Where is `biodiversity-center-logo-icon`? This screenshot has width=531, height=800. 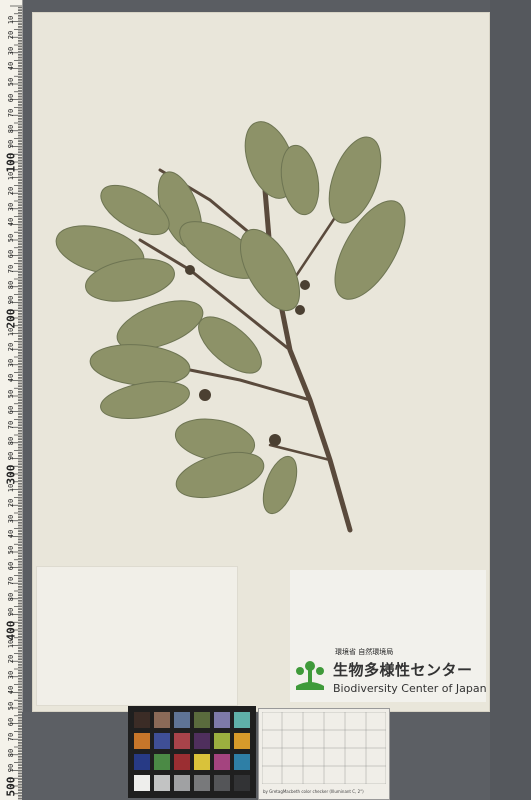 biodiversity-center-logo-icon is located at coordinates (310, 675).